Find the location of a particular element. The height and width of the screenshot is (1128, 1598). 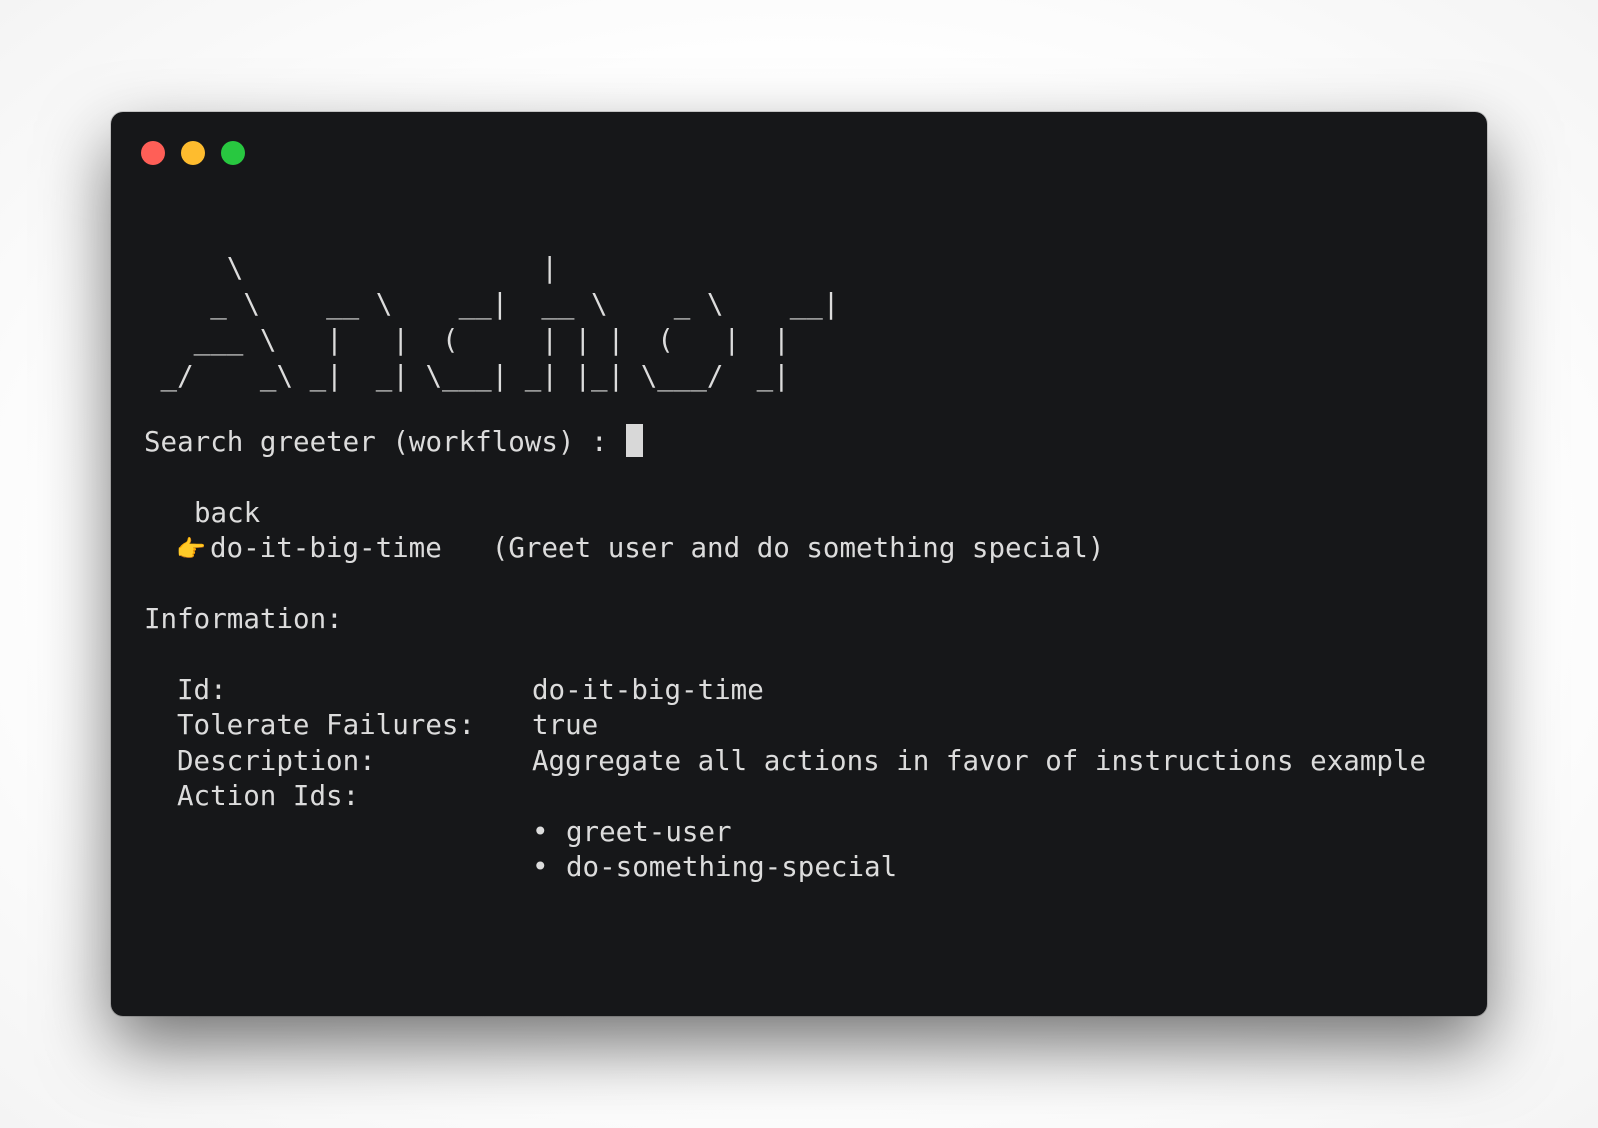

info-label: Tolerate Failures: is located at coordinates (326, 725).